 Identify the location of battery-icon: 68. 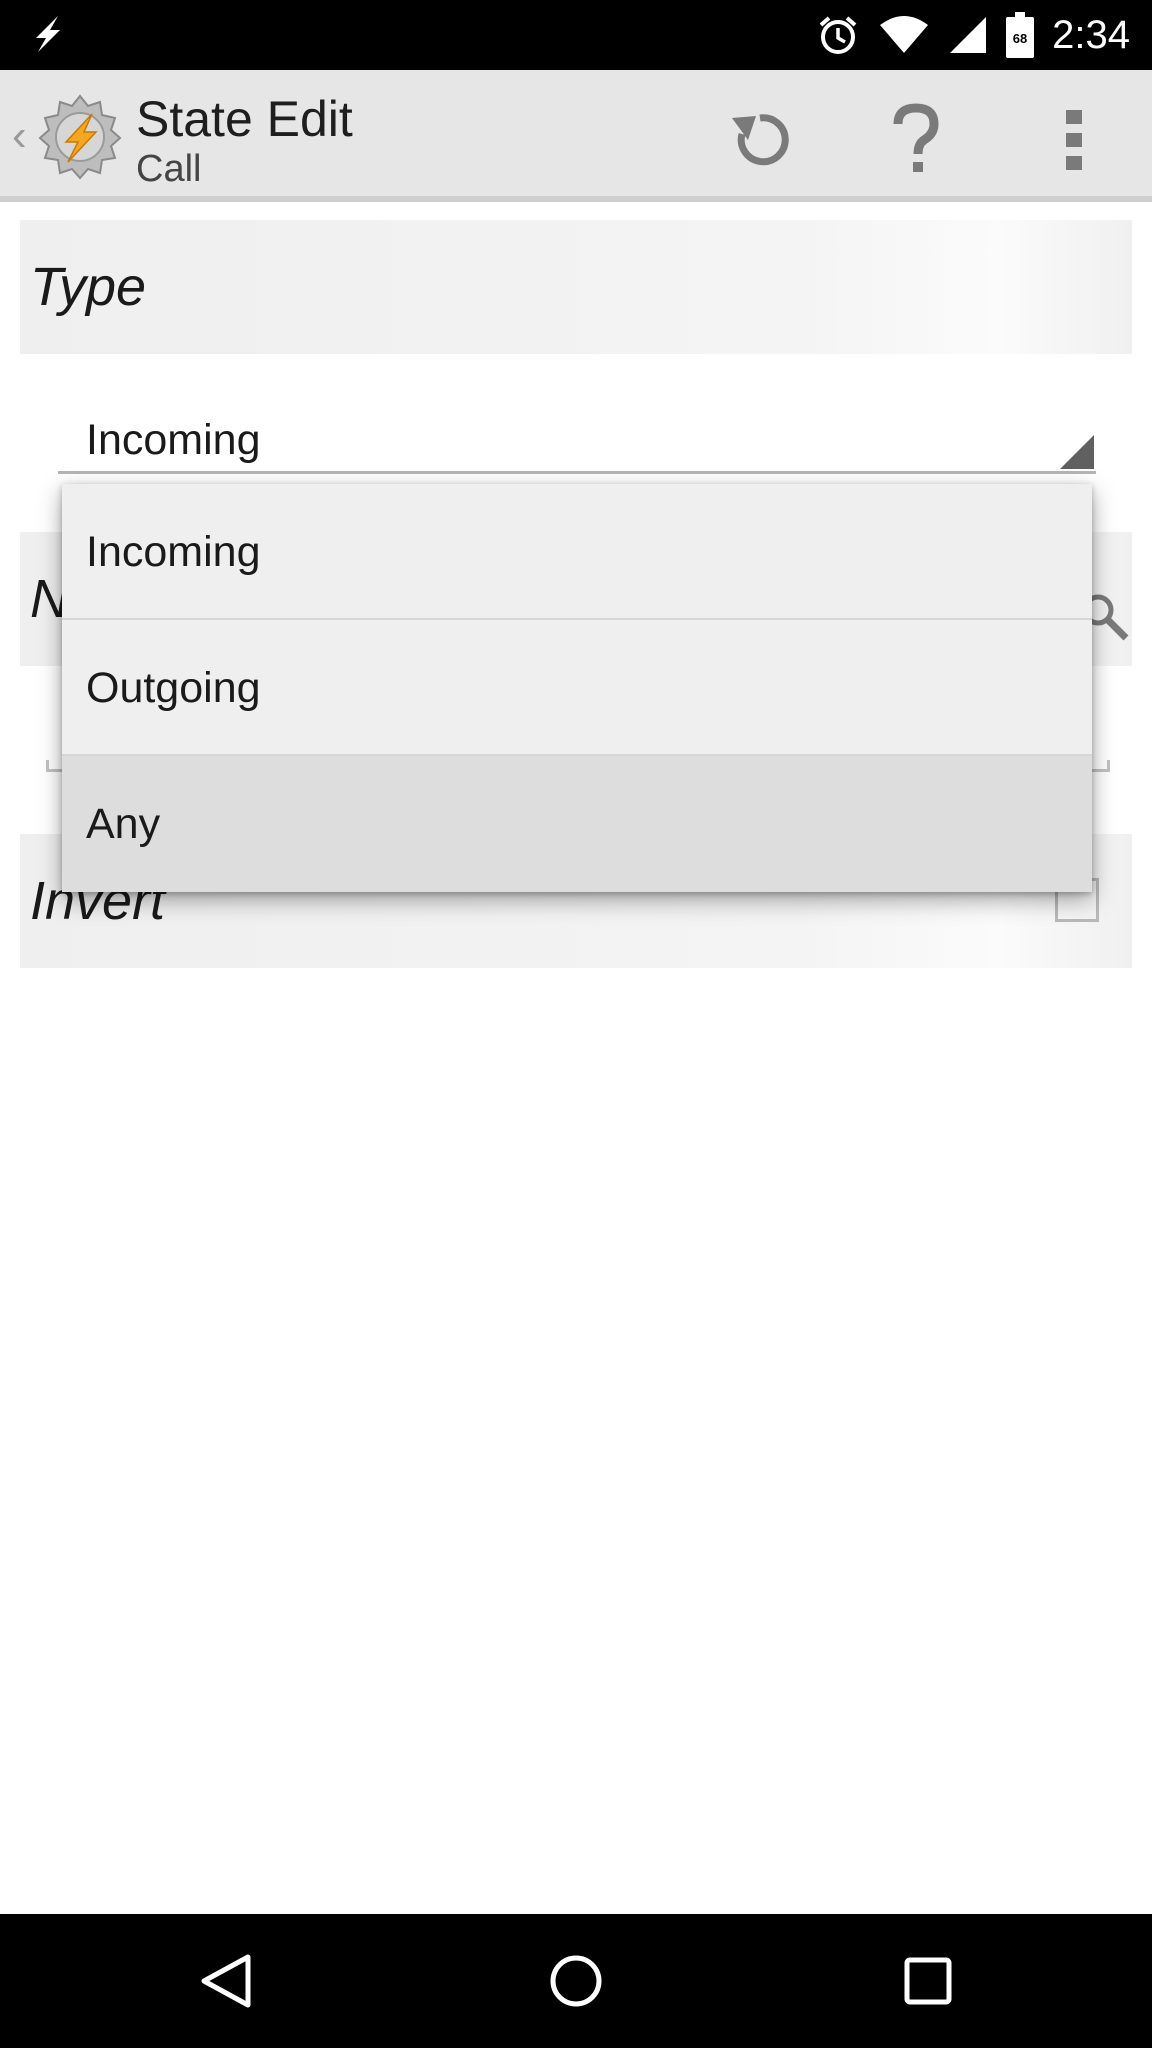
(1020, 35).